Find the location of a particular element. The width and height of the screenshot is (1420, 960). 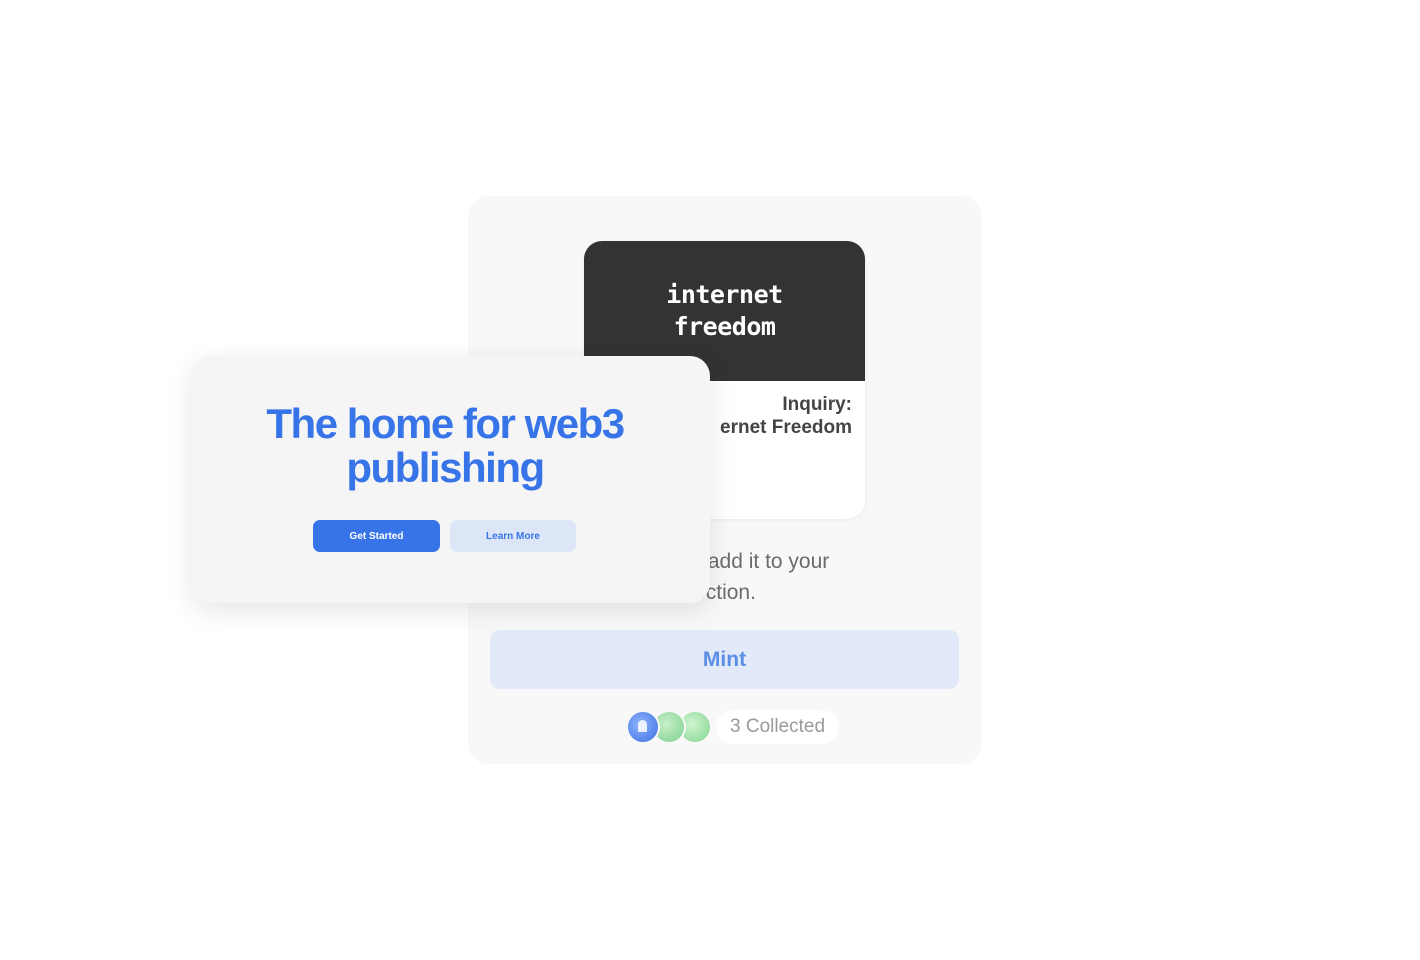

collected-row: 3 Collected is located at coordinates (733, 727).